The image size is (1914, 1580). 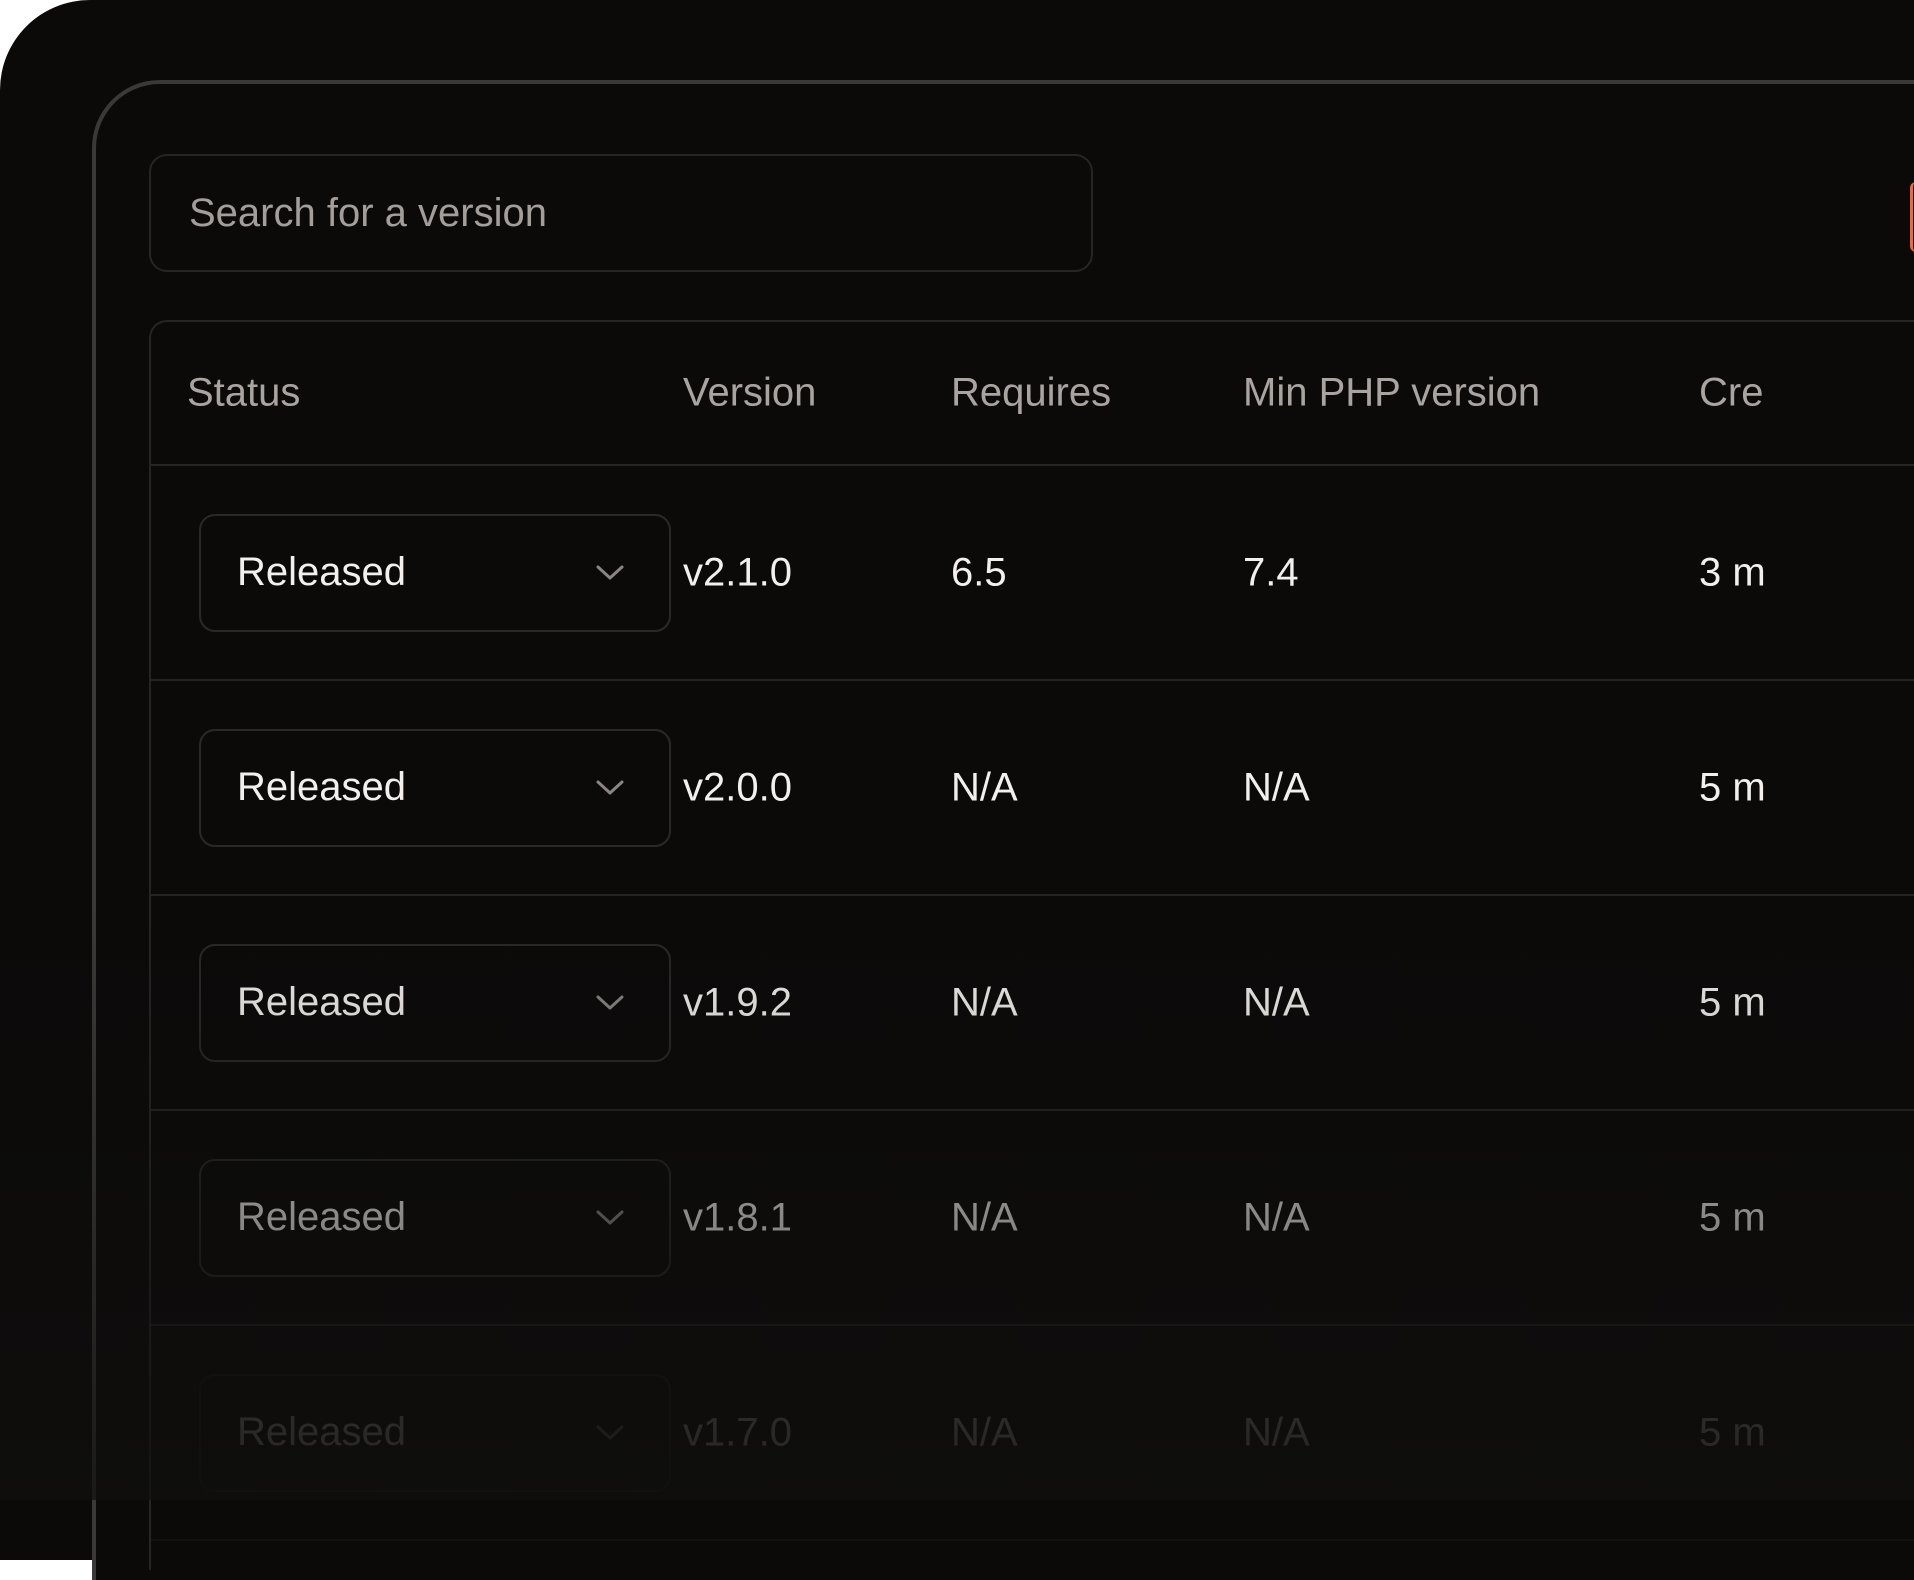 What do you see at coordinates (1731, 393) in the screenshot?
I see `header-created: Cre` at bounding box center [1731, 393].